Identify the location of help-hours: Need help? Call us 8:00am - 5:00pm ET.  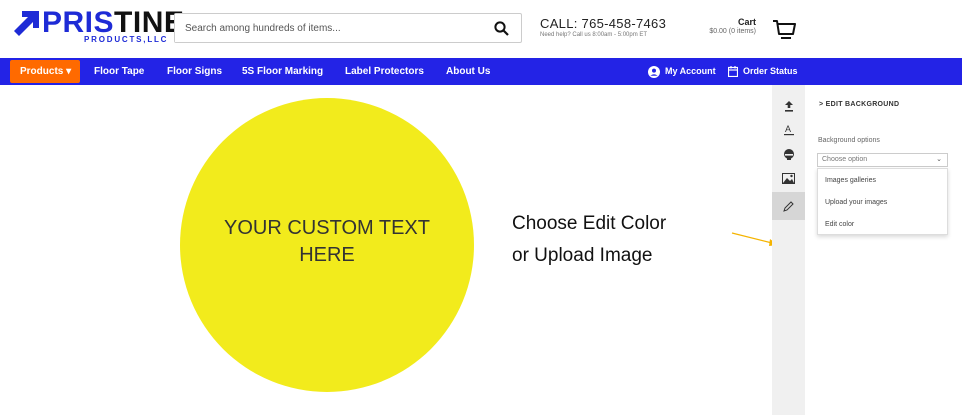
(594, 35).